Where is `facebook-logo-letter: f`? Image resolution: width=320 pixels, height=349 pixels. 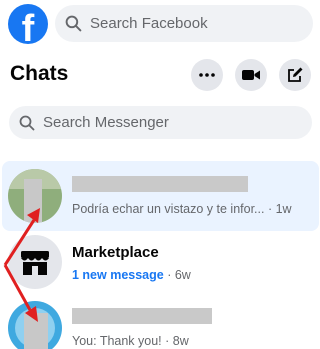
facebook-logo-letter: f is located at coordinates (28, 26).